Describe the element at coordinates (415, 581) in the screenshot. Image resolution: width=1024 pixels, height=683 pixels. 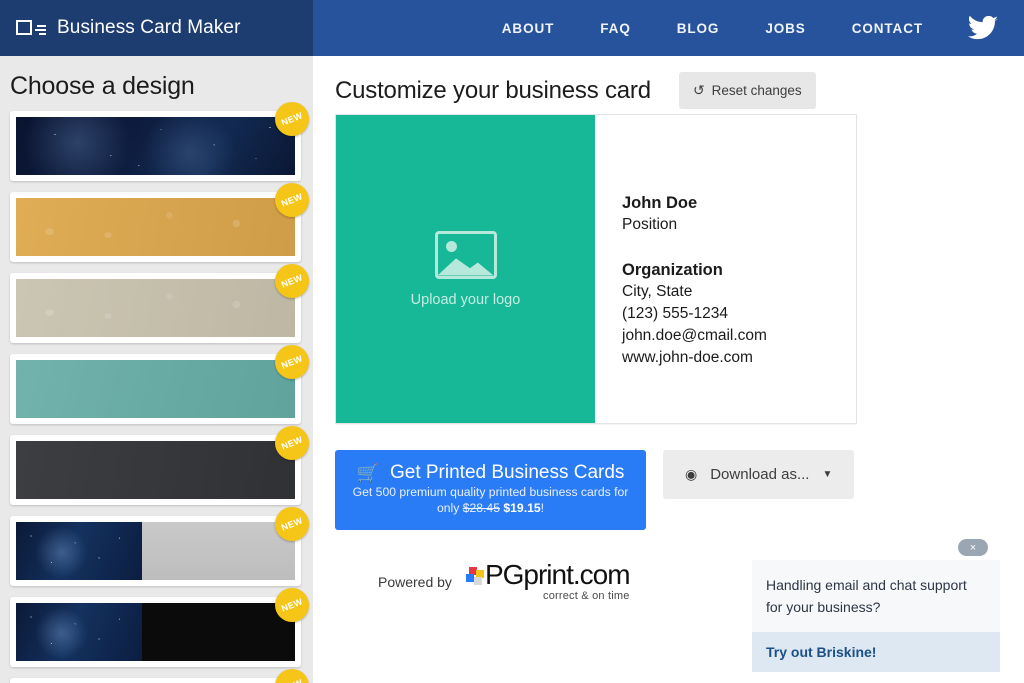
I see `powered-by-label: Powered by` at that location.